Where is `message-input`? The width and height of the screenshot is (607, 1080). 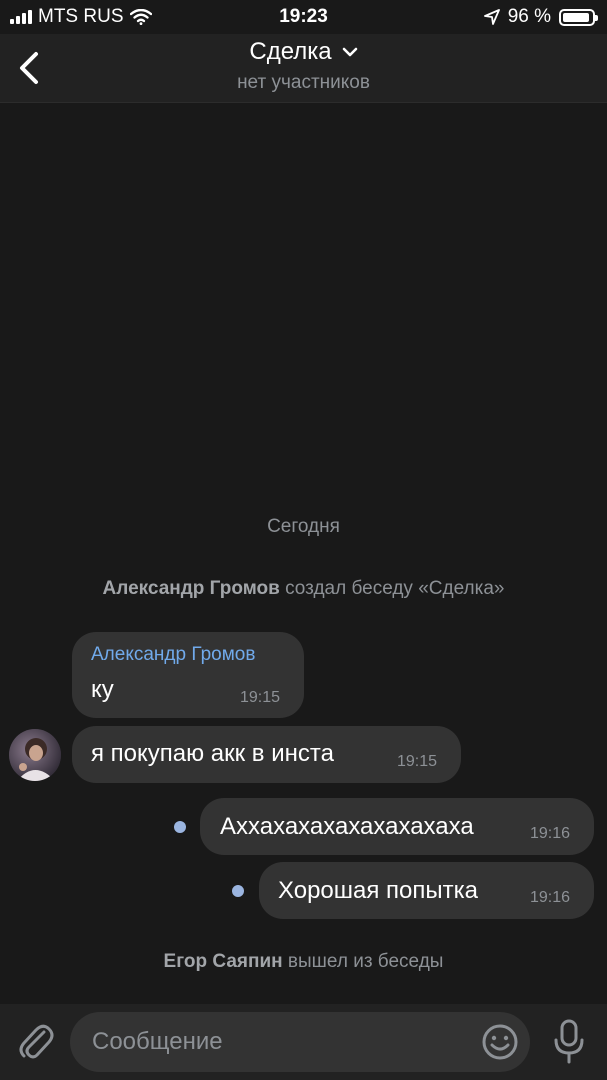 message-input is located at coordinates (300, 1042).